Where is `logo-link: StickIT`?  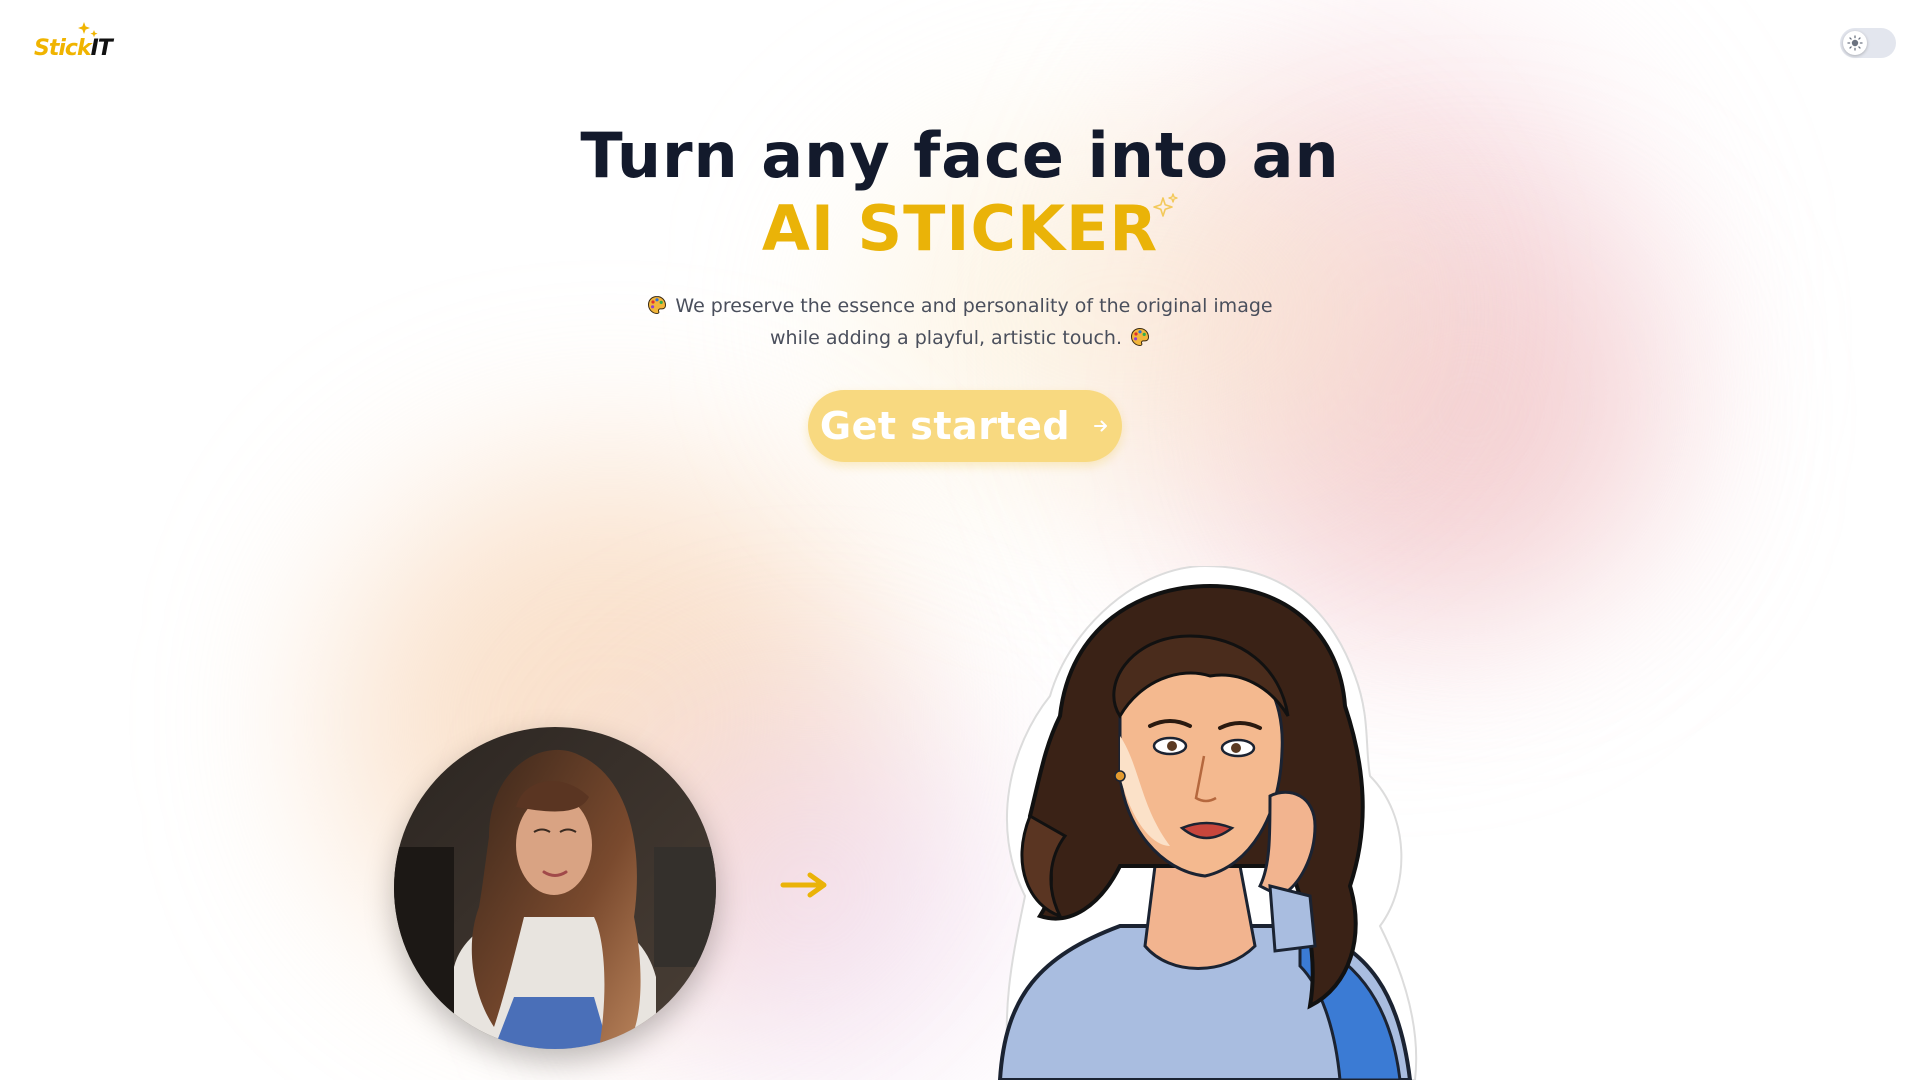 logo-link: StickIT is located at coordinates (77, 45).